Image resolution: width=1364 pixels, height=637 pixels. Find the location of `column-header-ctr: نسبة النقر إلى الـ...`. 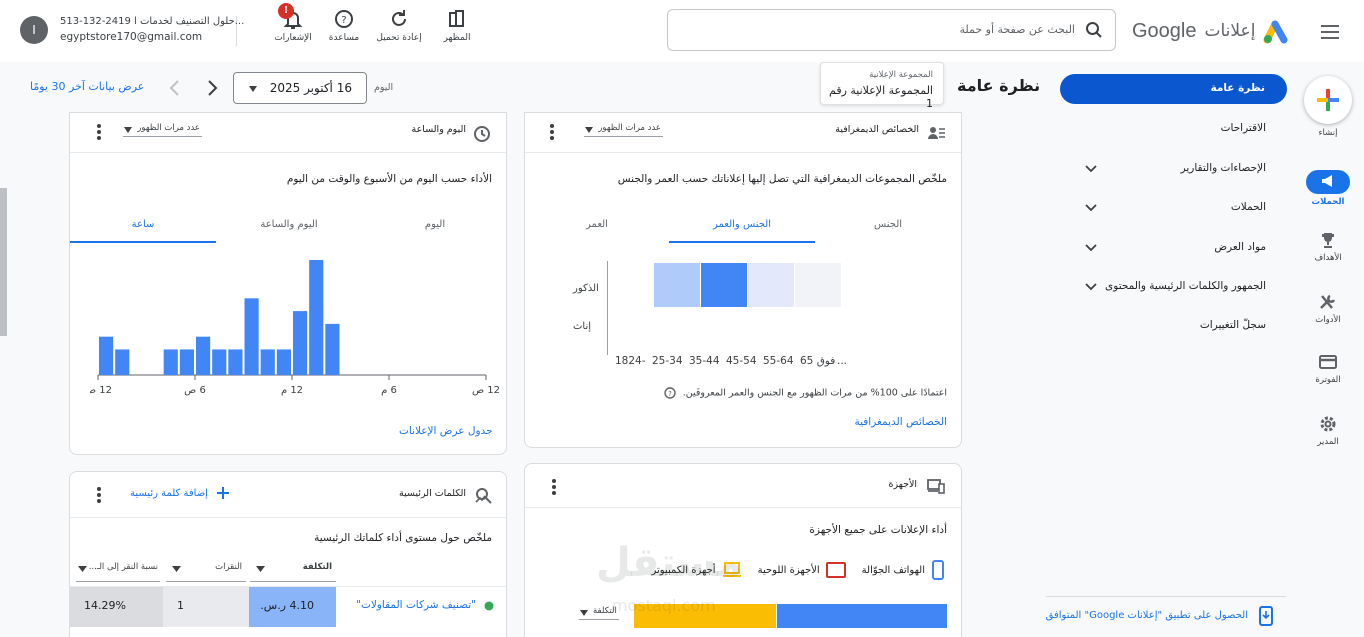

column-header-ctr: نسبة النقر إلى الـ... is located at coordinates (118, 571).